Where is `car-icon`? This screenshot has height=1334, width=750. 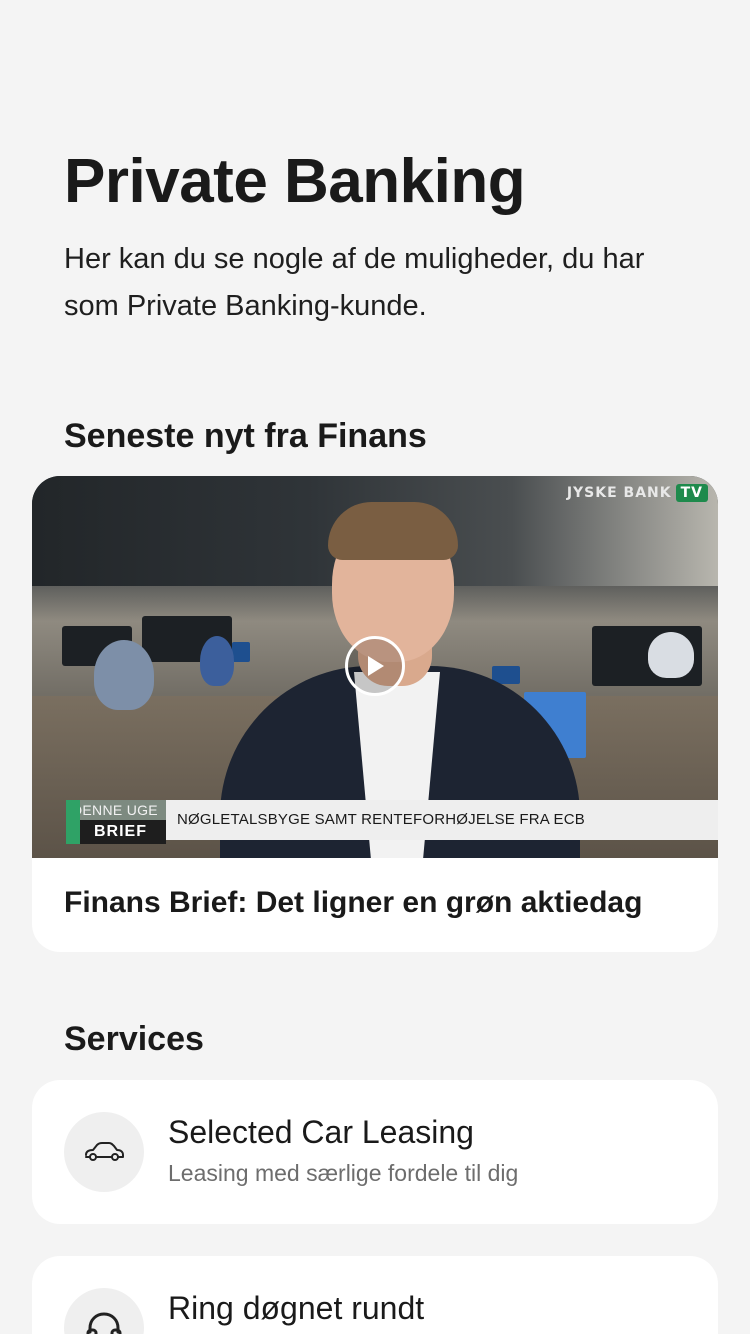 car-icon is located at coordinates (104, 1151).